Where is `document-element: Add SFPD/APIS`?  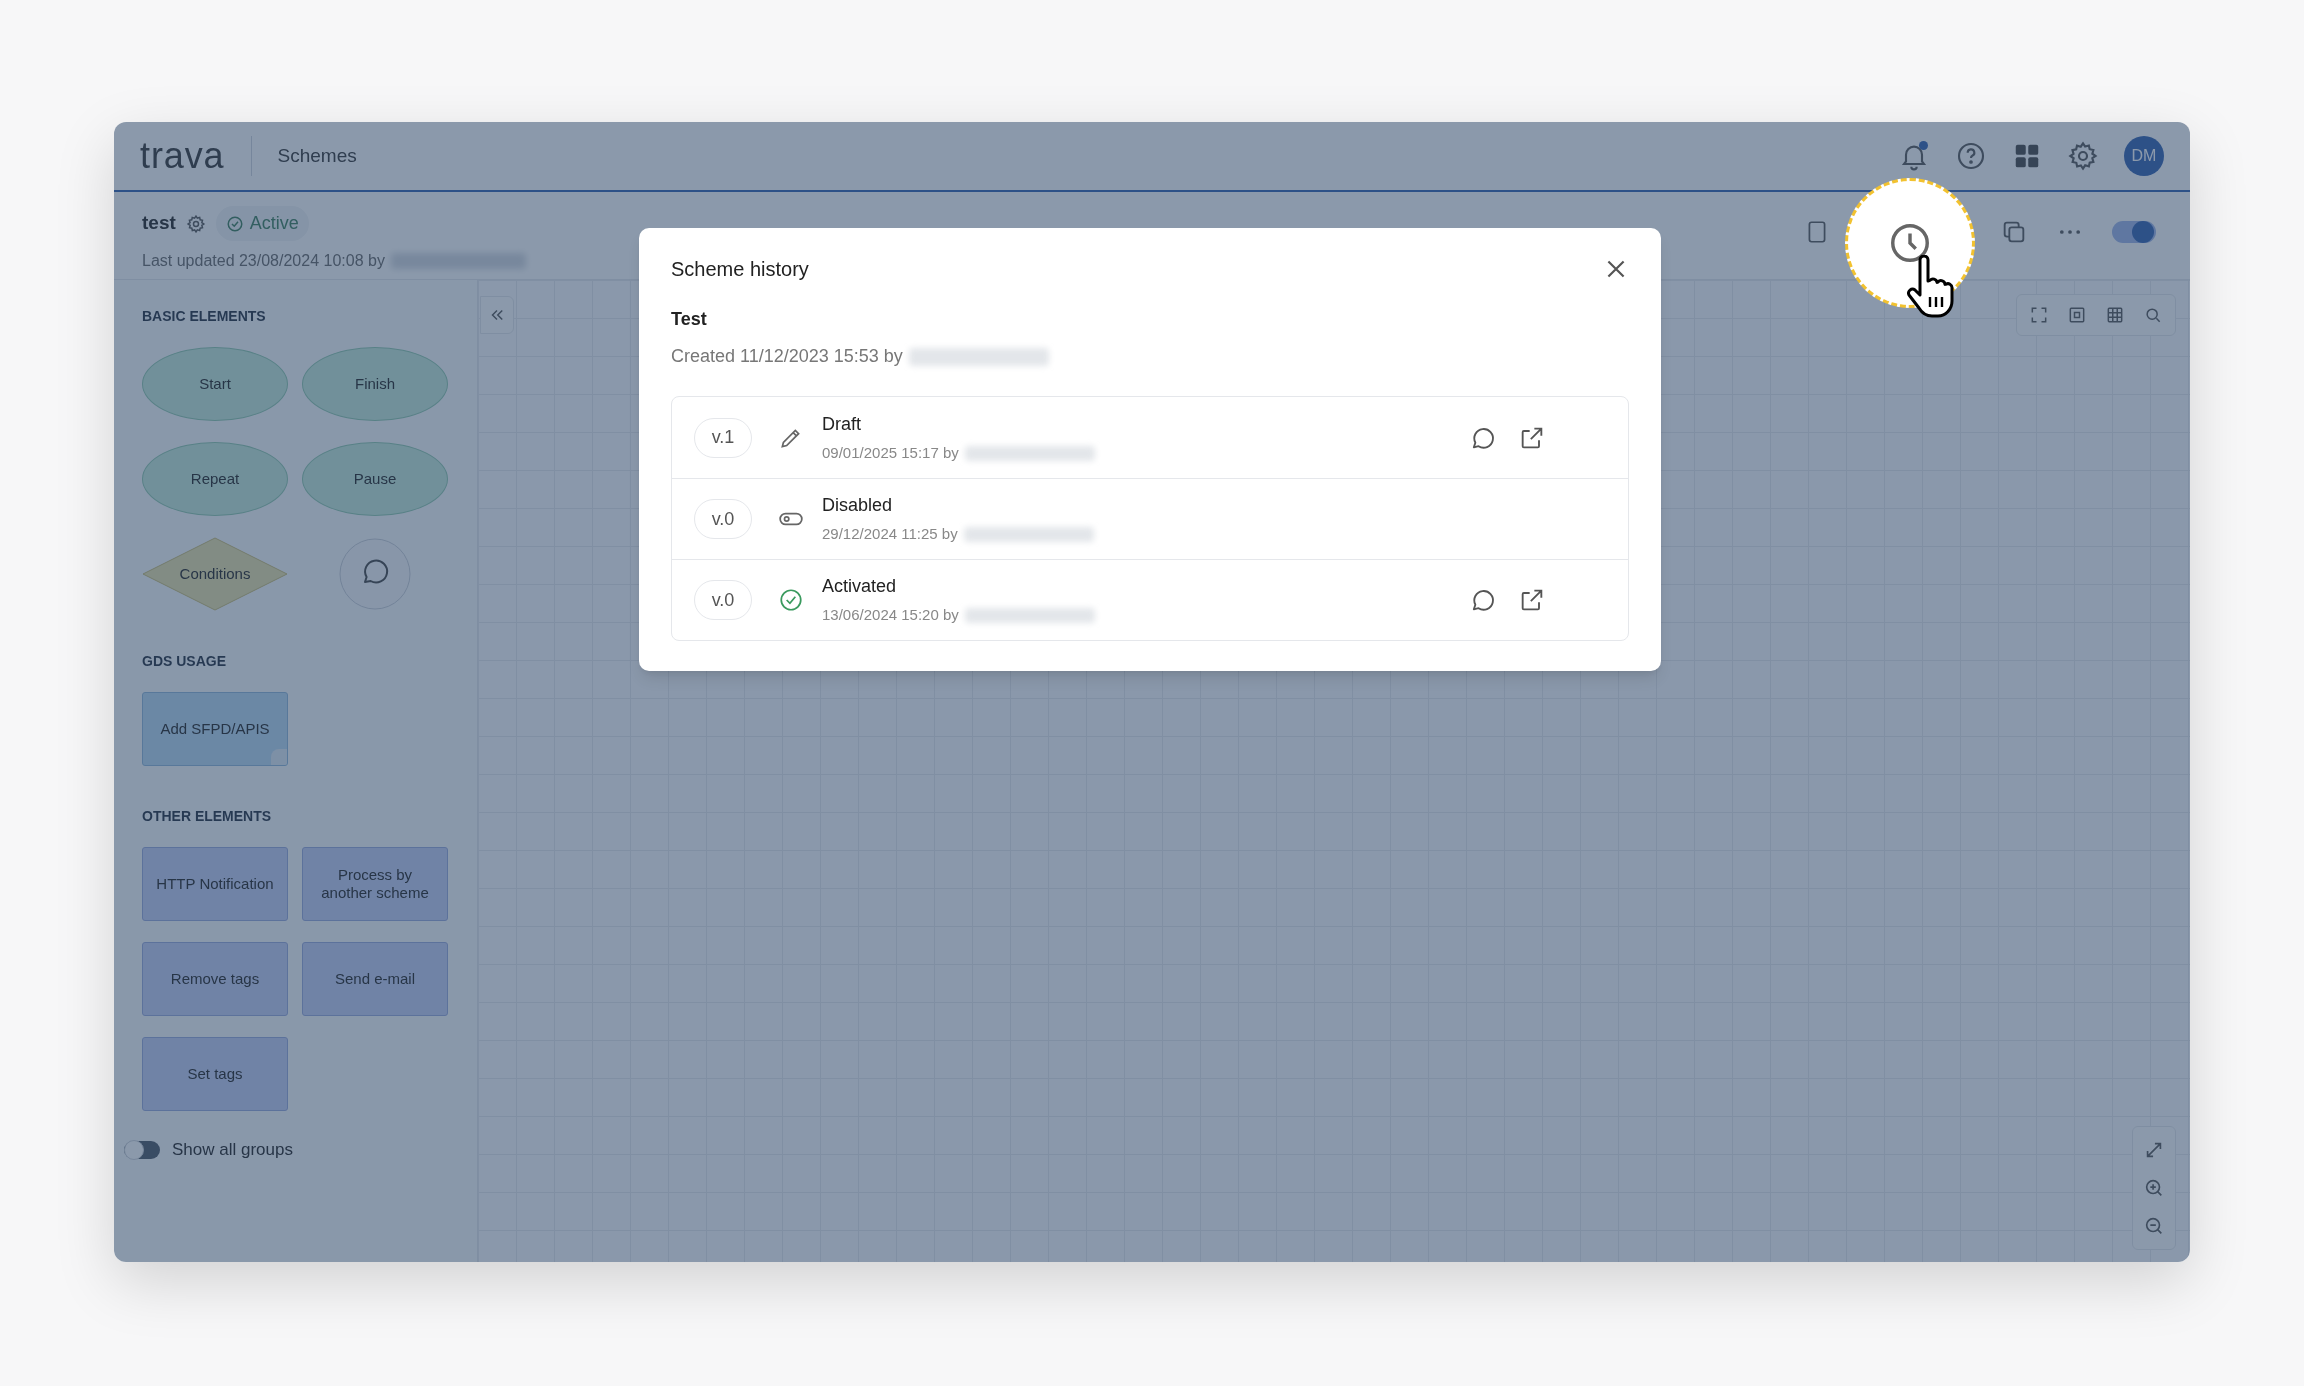
document-element: Add SFPD/APIS is located at coordinates (215, 729).